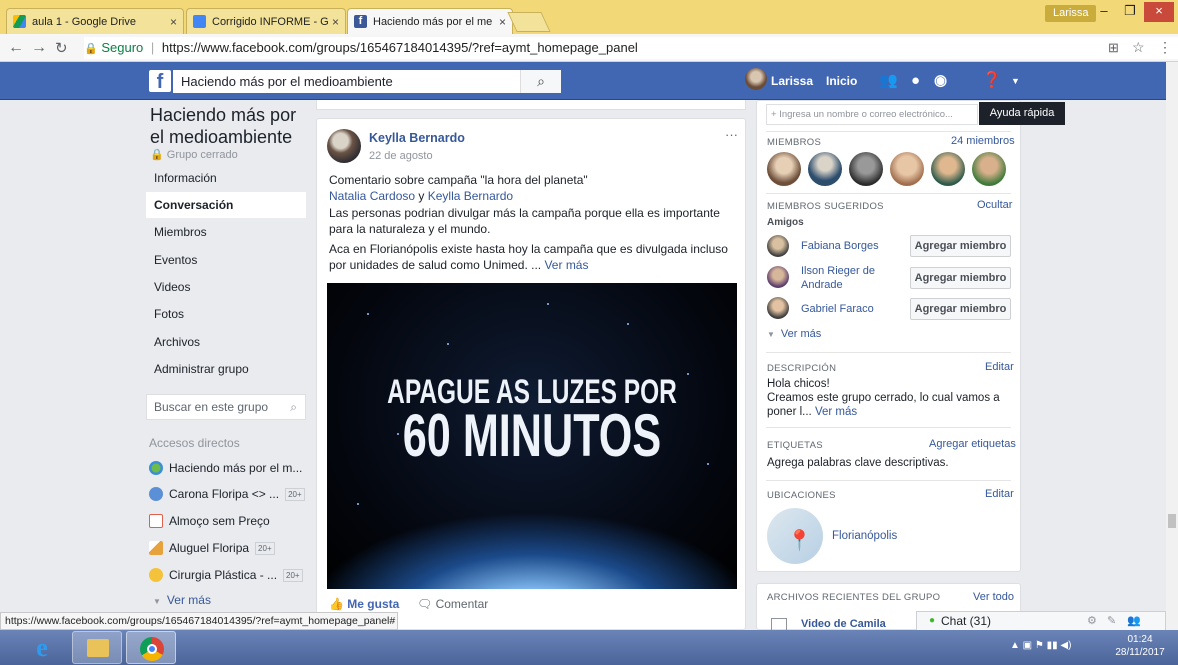 This screenshot has width=1178, height=665. What do you see at coordinates (992, 81) in the screenshot?
I see `help-icon: ❓` at bounding box center [992, 81].